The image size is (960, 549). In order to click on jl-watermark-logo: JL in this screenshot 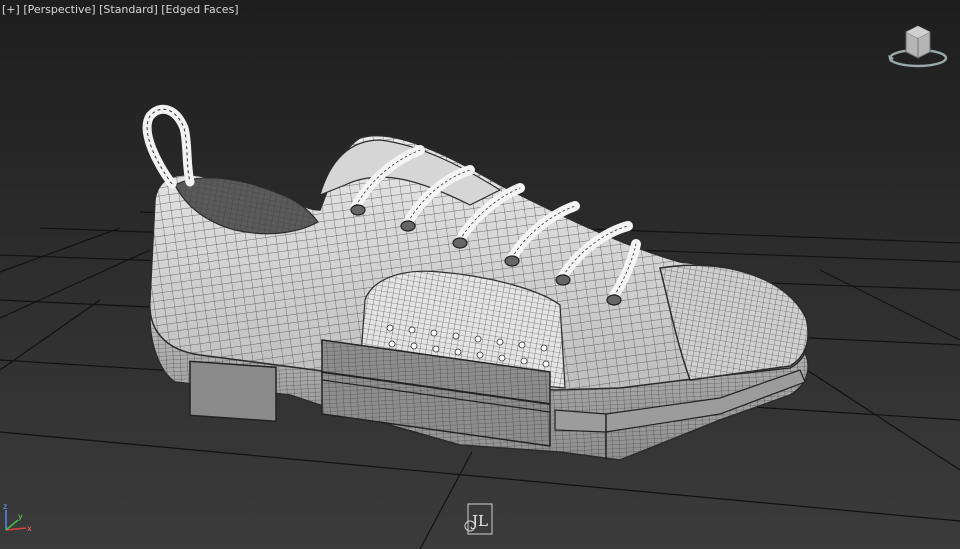, I will do `click(478, 519)`.